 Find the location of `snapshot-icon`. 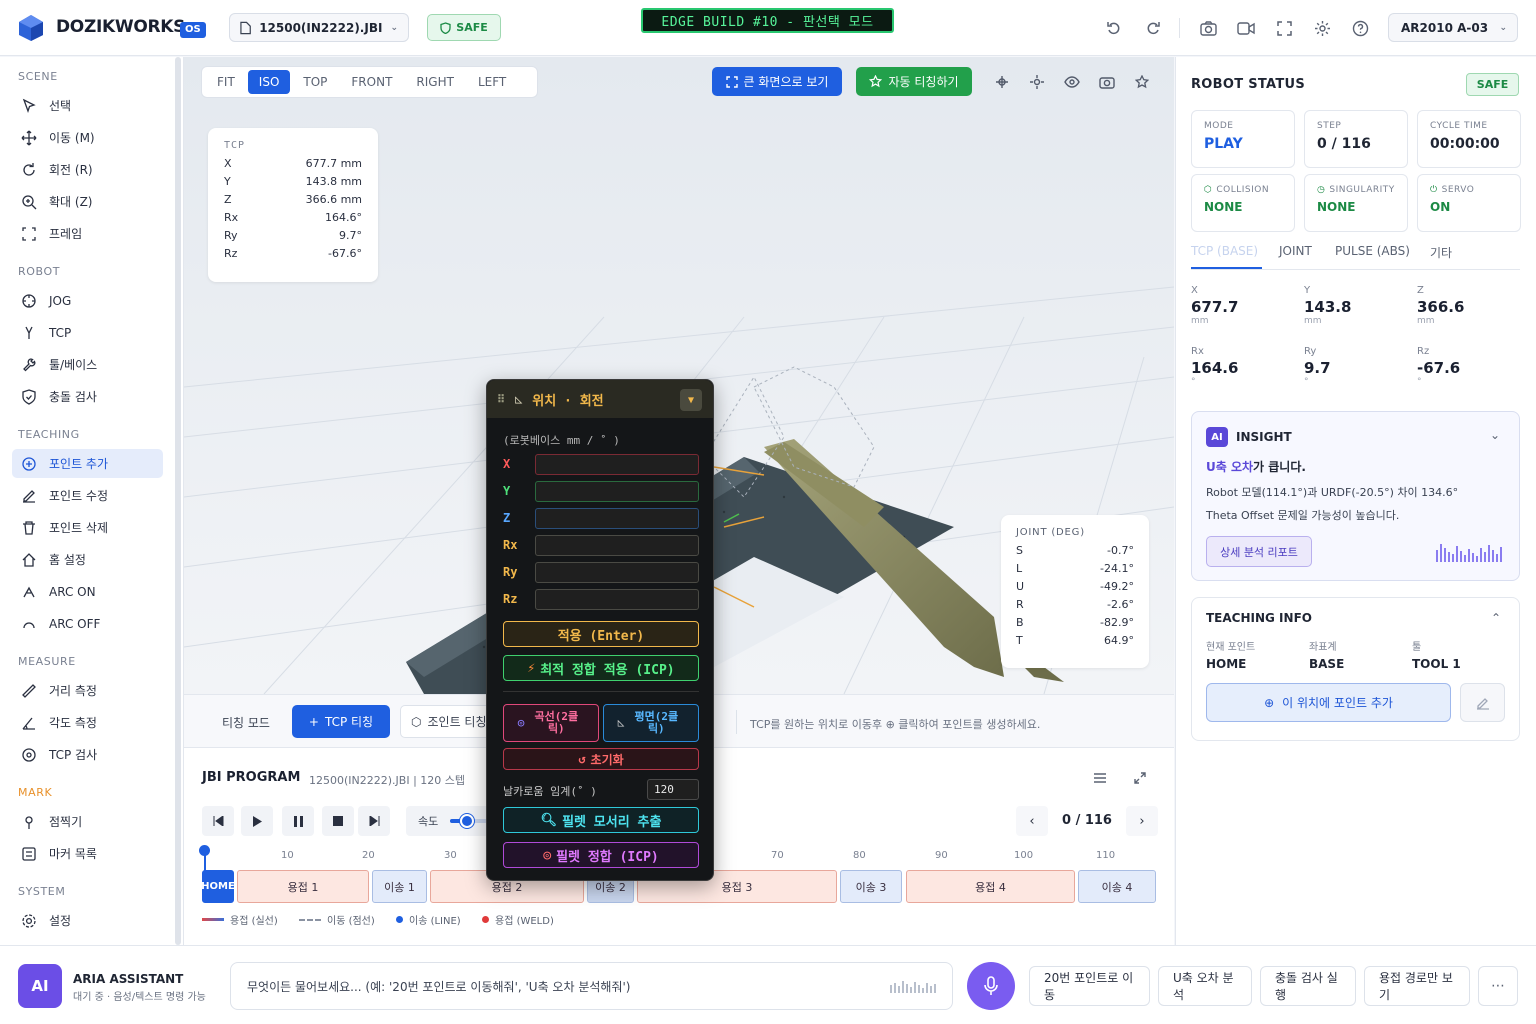

snapshot-icon is located at coordinates (1107, 82).